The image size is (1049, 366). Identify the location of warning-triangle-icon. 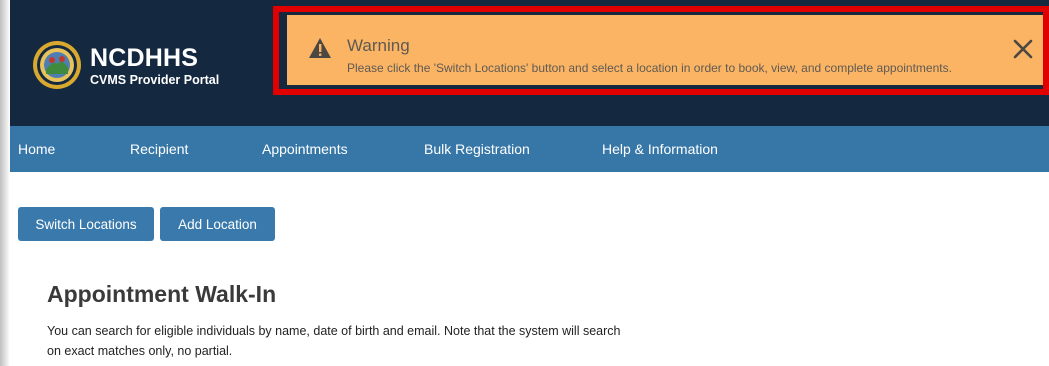
(320, 48).